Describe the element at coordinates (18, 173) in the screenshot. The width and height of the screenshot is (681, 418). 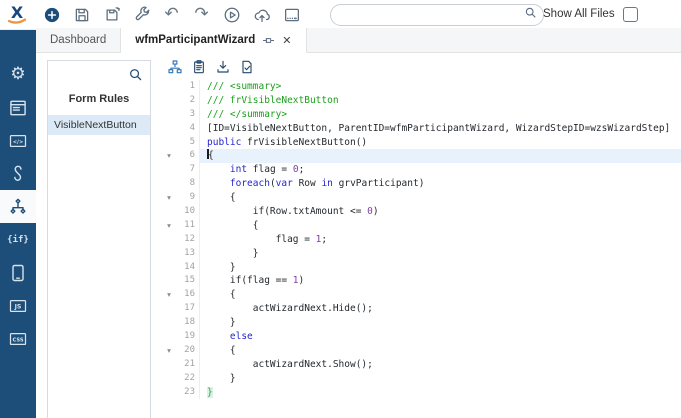
I see `sidebar-item-hooks` at that location.